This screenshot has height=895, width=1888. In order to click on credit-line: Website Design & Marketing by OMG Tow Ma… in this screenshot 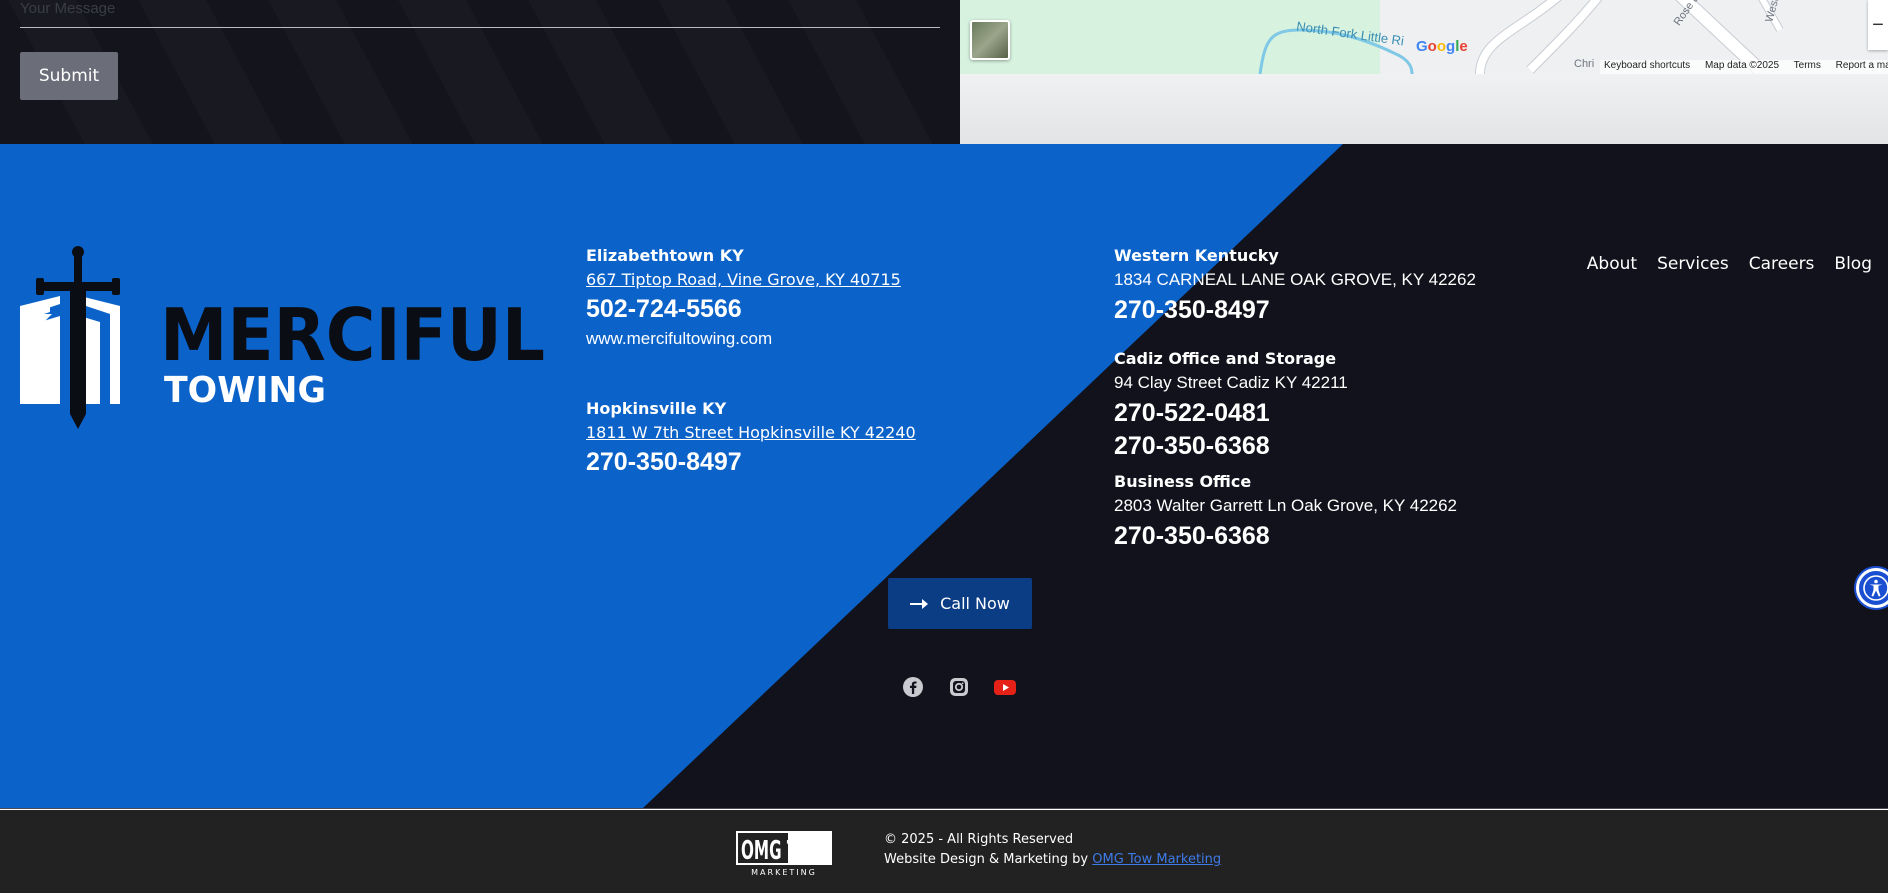, I will do `click(1052, 860)`.